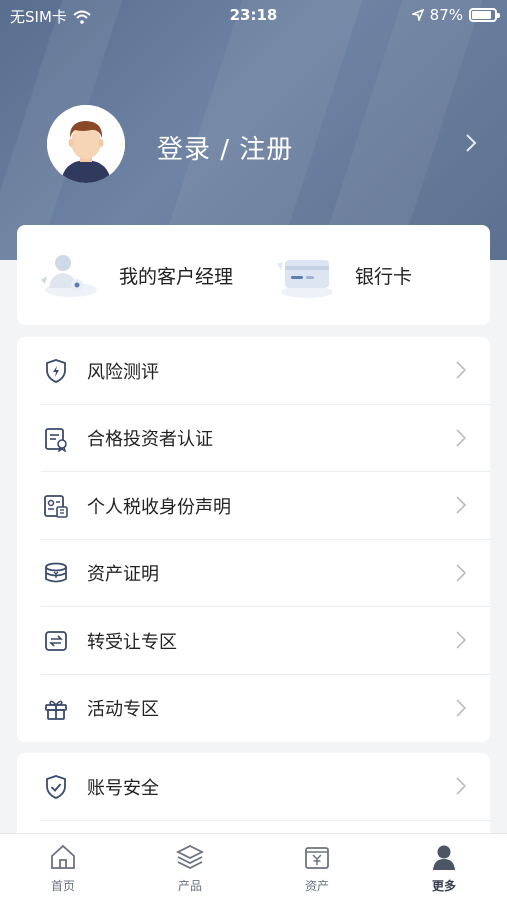  Describe the element at coordinates (56, 506) in the screenshot. I see `id-card-icon` at that location.